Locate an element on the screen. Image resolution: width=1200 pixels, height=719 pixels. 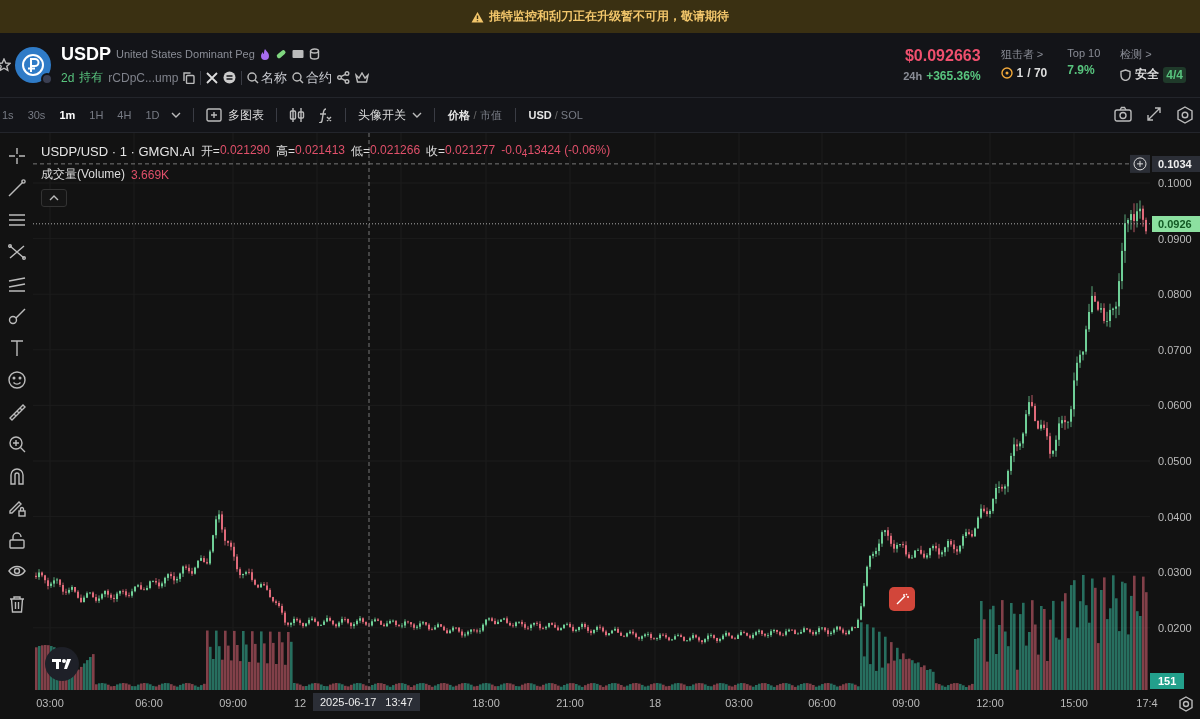
ad-icon is located at coordinates (297, 54).